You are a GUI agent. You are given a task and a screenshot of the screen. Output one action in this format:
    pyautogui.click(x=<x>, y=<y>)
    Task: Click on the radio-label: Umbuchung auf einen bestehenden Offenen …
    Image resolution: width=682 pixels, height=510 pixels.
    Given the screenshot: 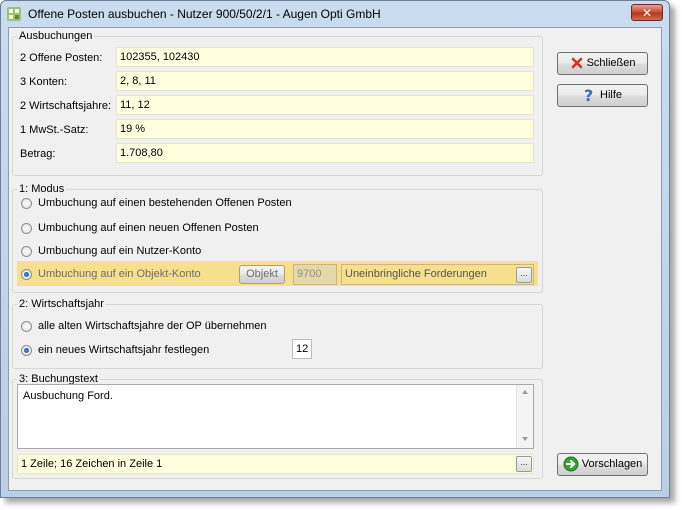 What is the action you would take?
    pyautogui.click(x=165, y=203)
    